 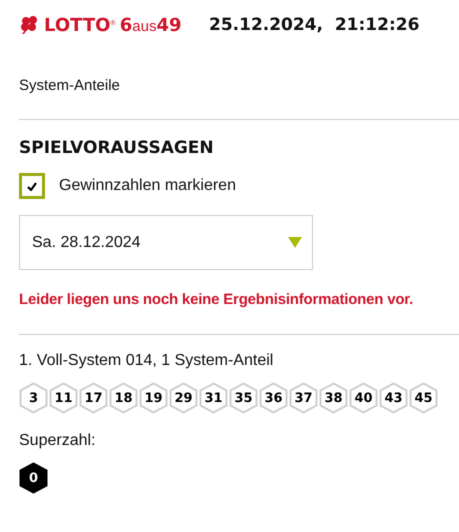 What do you see at coordinates (295, 242) in the screenshot?
I see `caret-icon` at bounding box center [295, 242].